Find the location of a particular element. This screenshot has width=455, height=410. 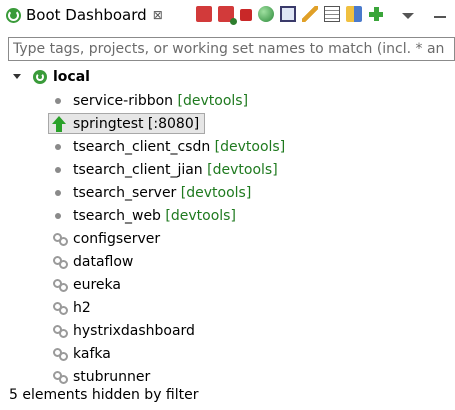

tab-title: Boot Dashboard is located at coordinates (86, 15).